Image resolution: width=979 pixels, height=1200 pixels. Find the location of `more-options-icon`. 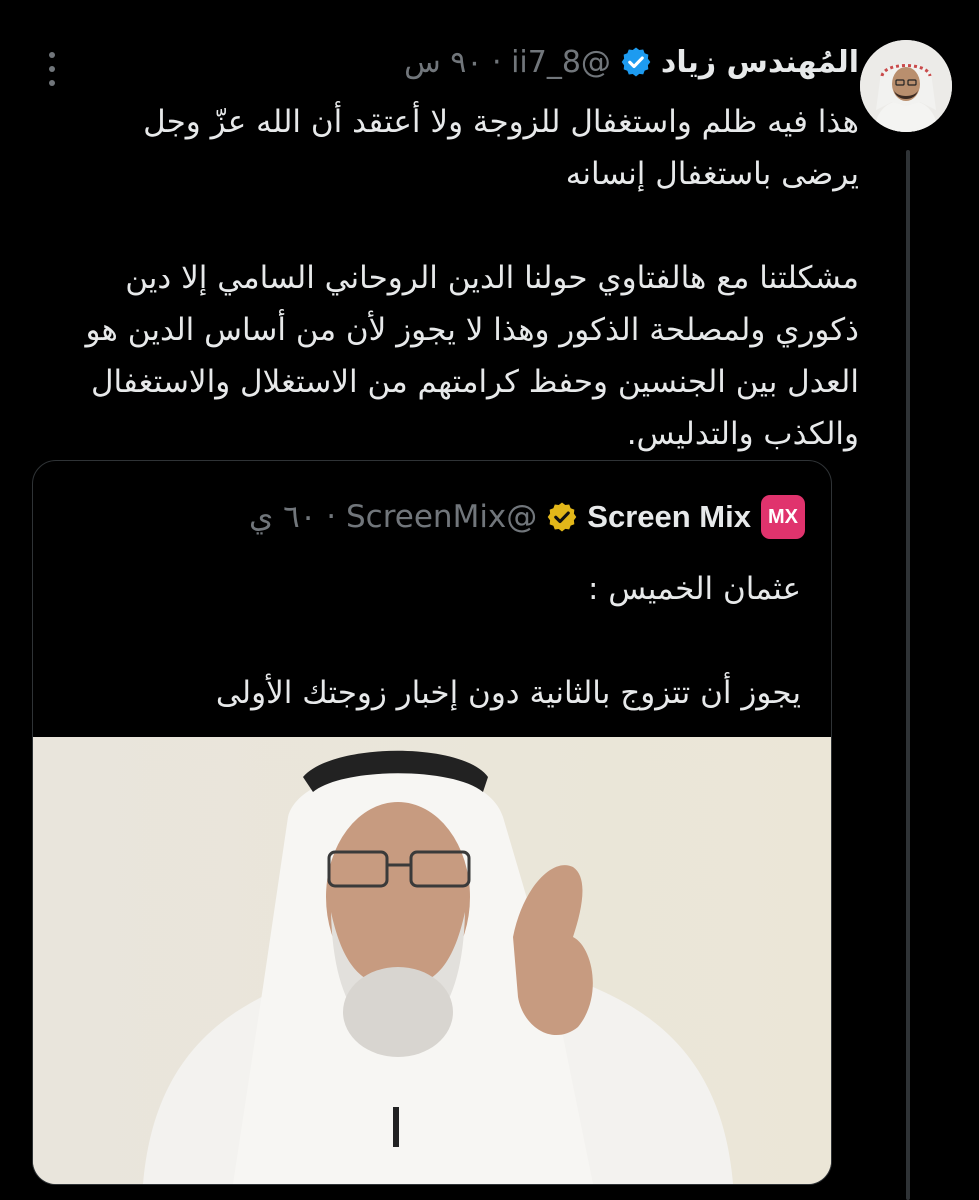

more-options-icon is located at coordinates (52, 69).